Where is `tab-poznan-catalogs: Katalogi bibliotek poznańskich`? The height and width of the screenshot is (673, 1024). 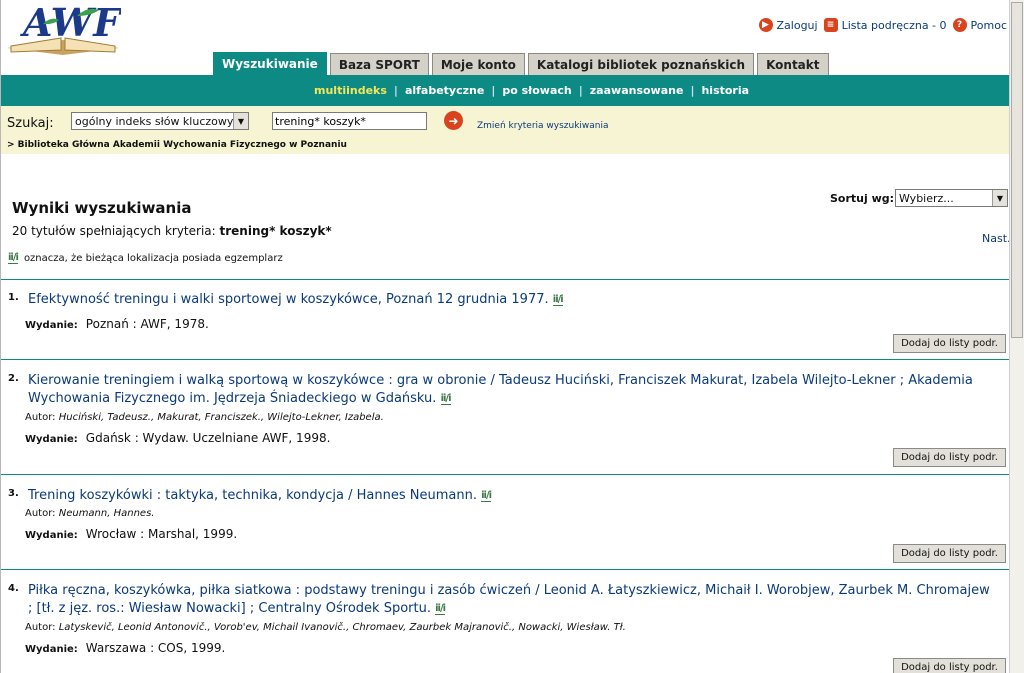 tab-poznan-catalogs: Katalogi bibliotek poznańskich is located at coordinates (641, 64).